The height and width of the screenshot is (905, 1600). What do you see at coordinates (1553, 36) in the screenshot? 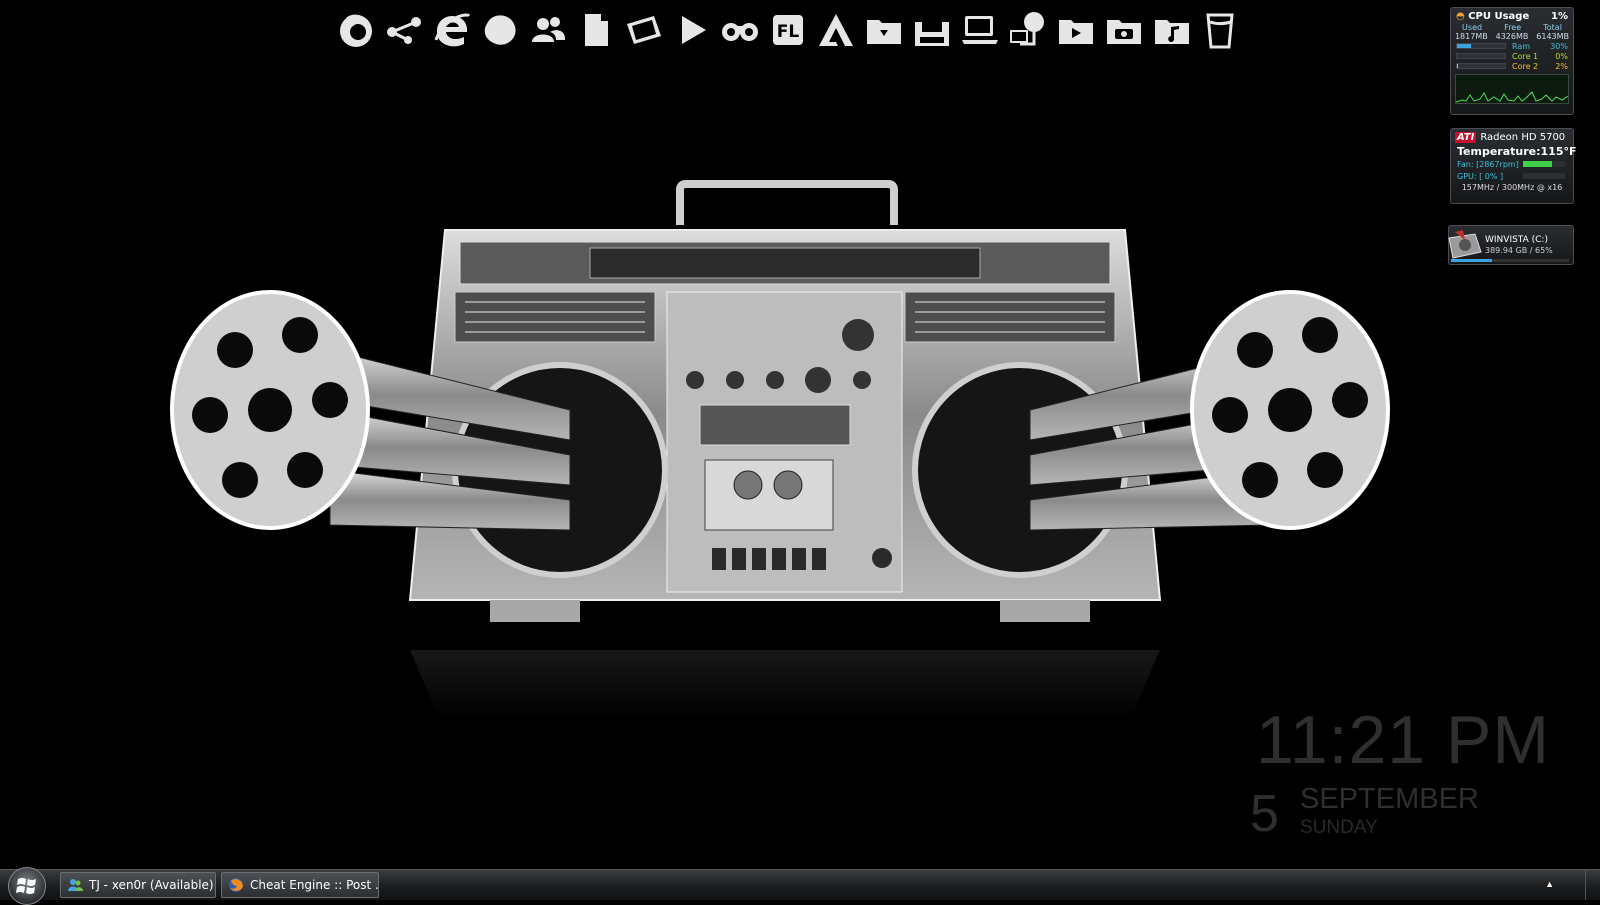
I see `total-value: 6143MB` at bounding box center [1553, 36].